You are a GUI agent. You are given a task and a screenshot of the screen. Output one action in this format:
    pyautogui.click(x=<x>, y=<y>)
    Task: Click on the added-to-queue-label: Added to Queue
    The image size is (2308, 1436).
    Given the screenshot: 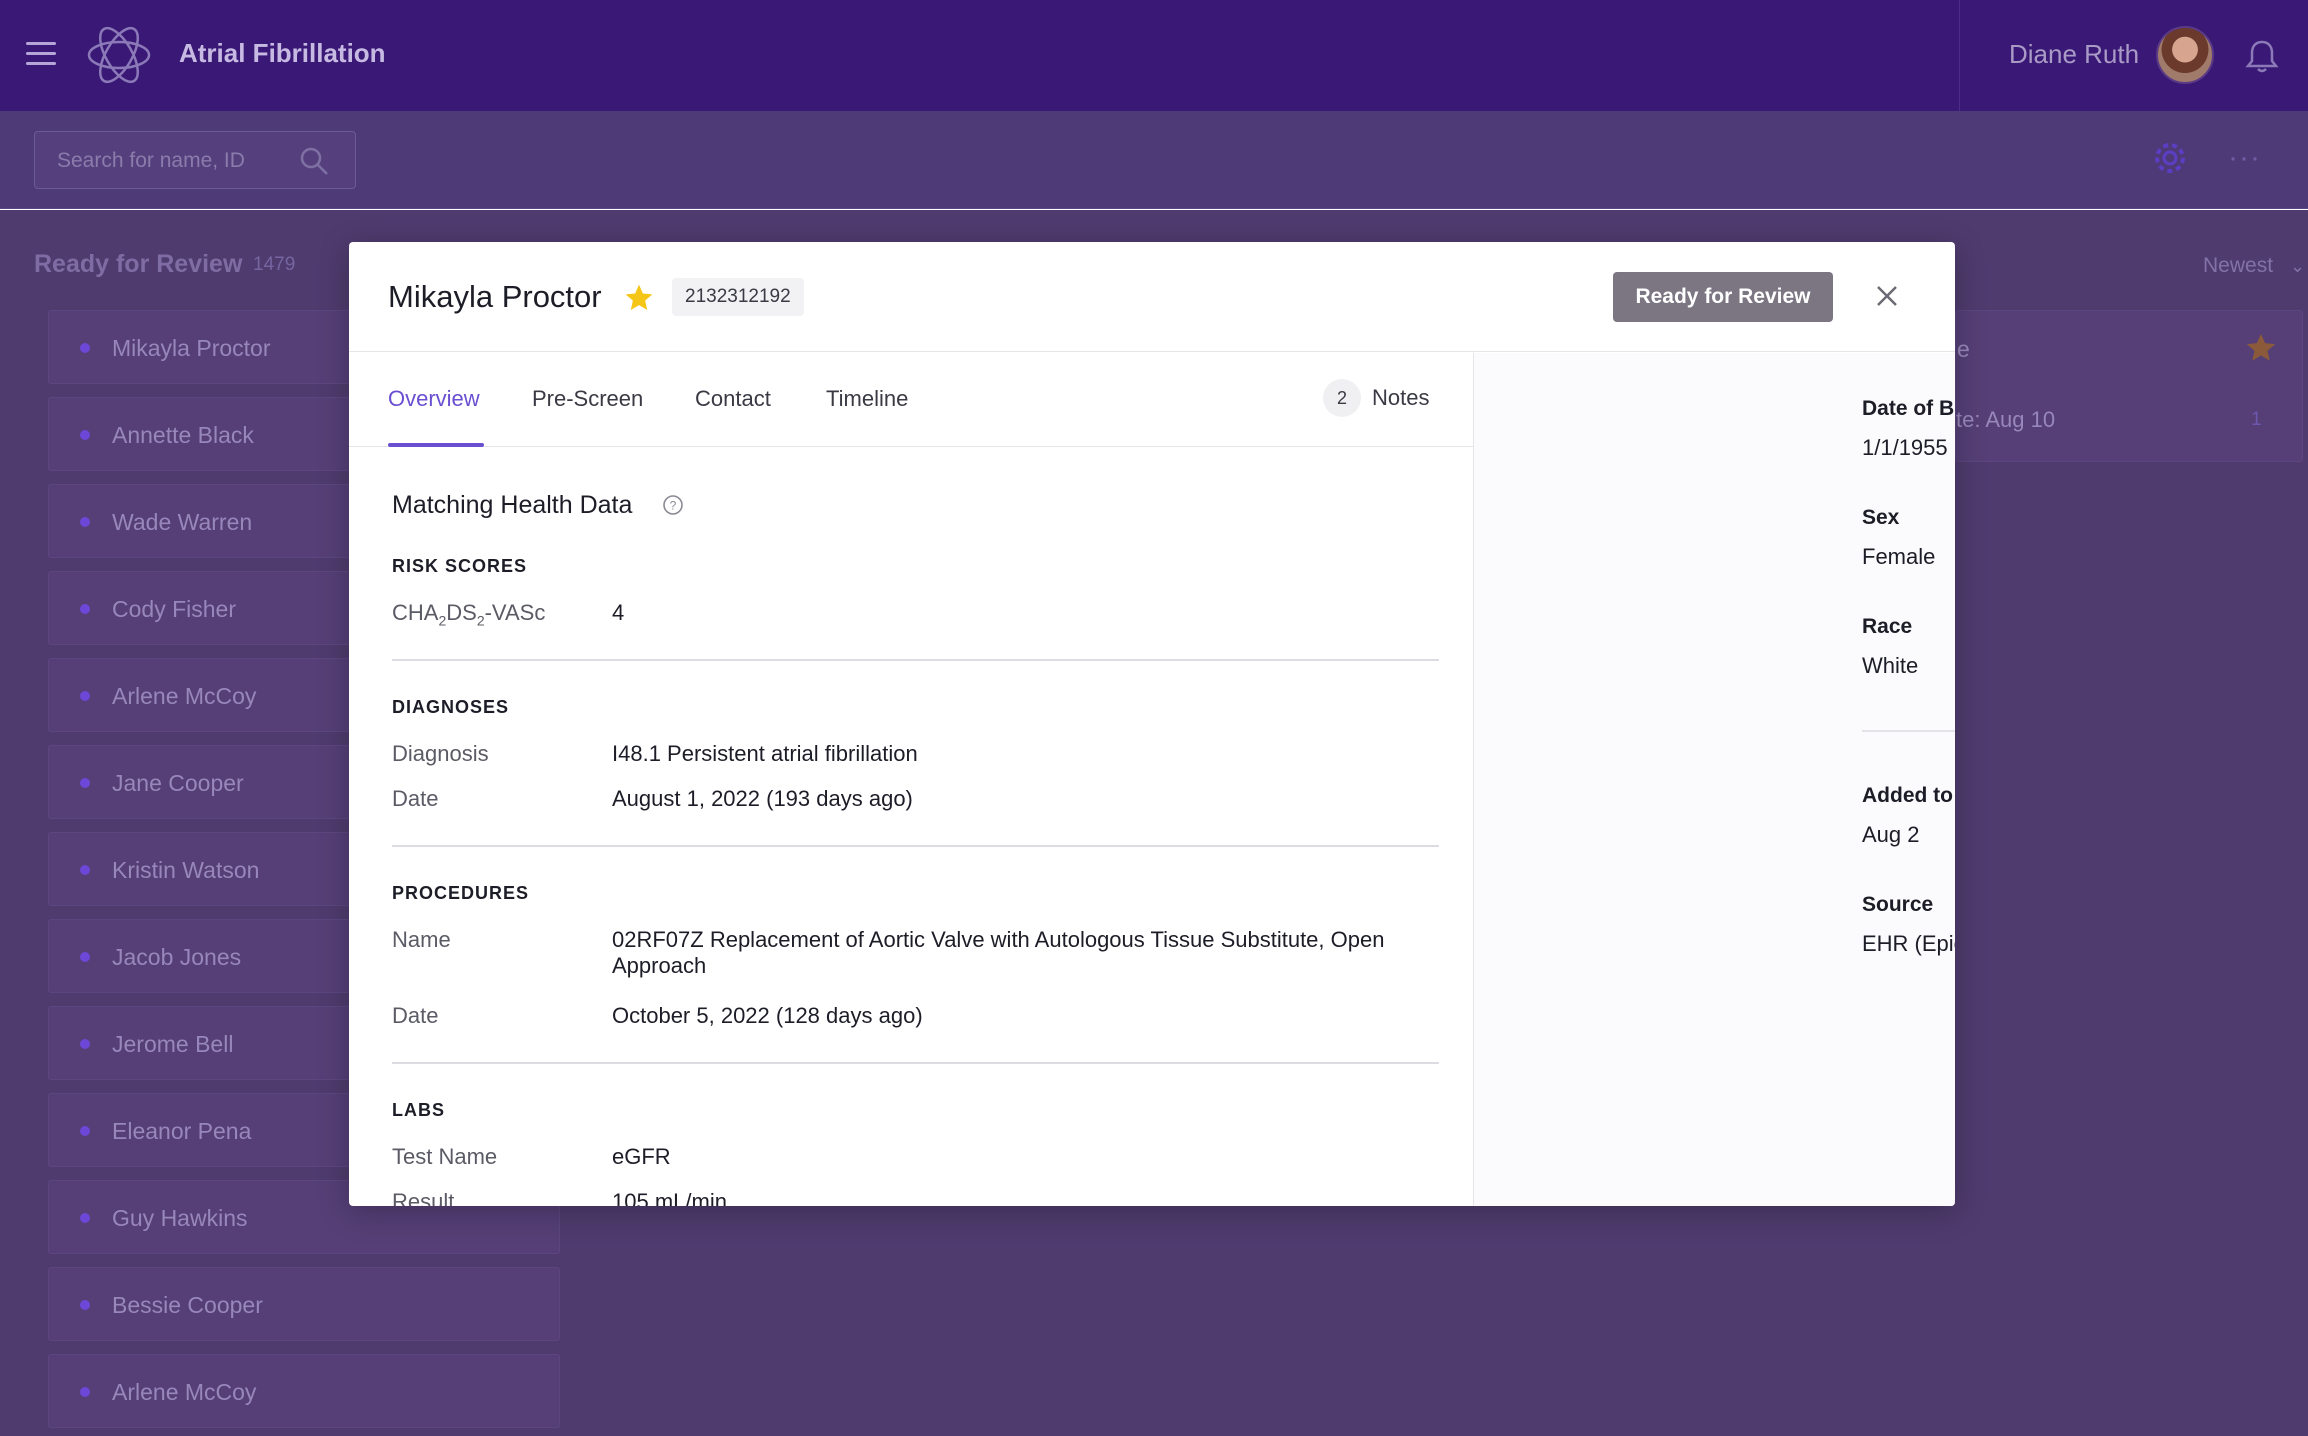 What is the action you would take?
    pyautogui.click(x=1908, y=795)
    